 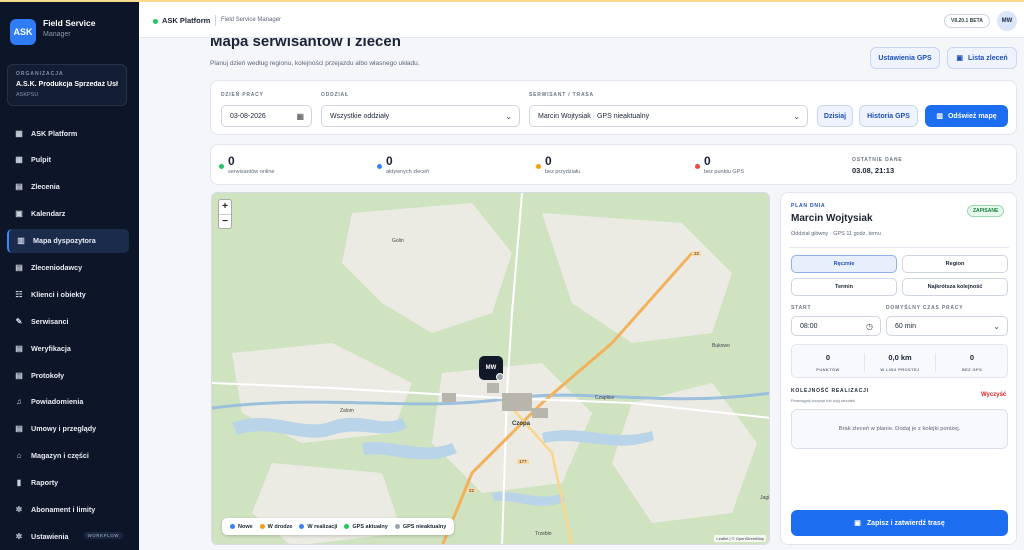 I want to click on sidebar-item: ✲ Ustawienia WORKFLOW, so click(x=68, y=536).